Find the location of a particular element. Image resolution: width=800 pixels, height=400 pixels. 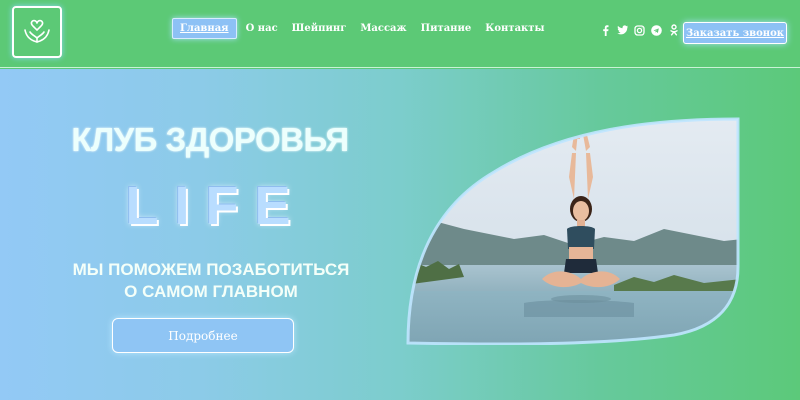

social-links is located at coordinates (639, 30).